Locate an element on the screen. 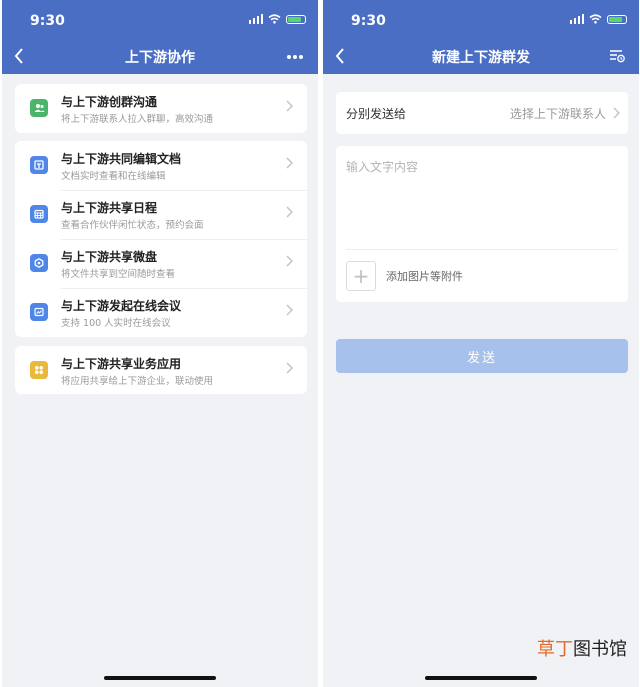  more-icon is located at coordinates (295, 57).